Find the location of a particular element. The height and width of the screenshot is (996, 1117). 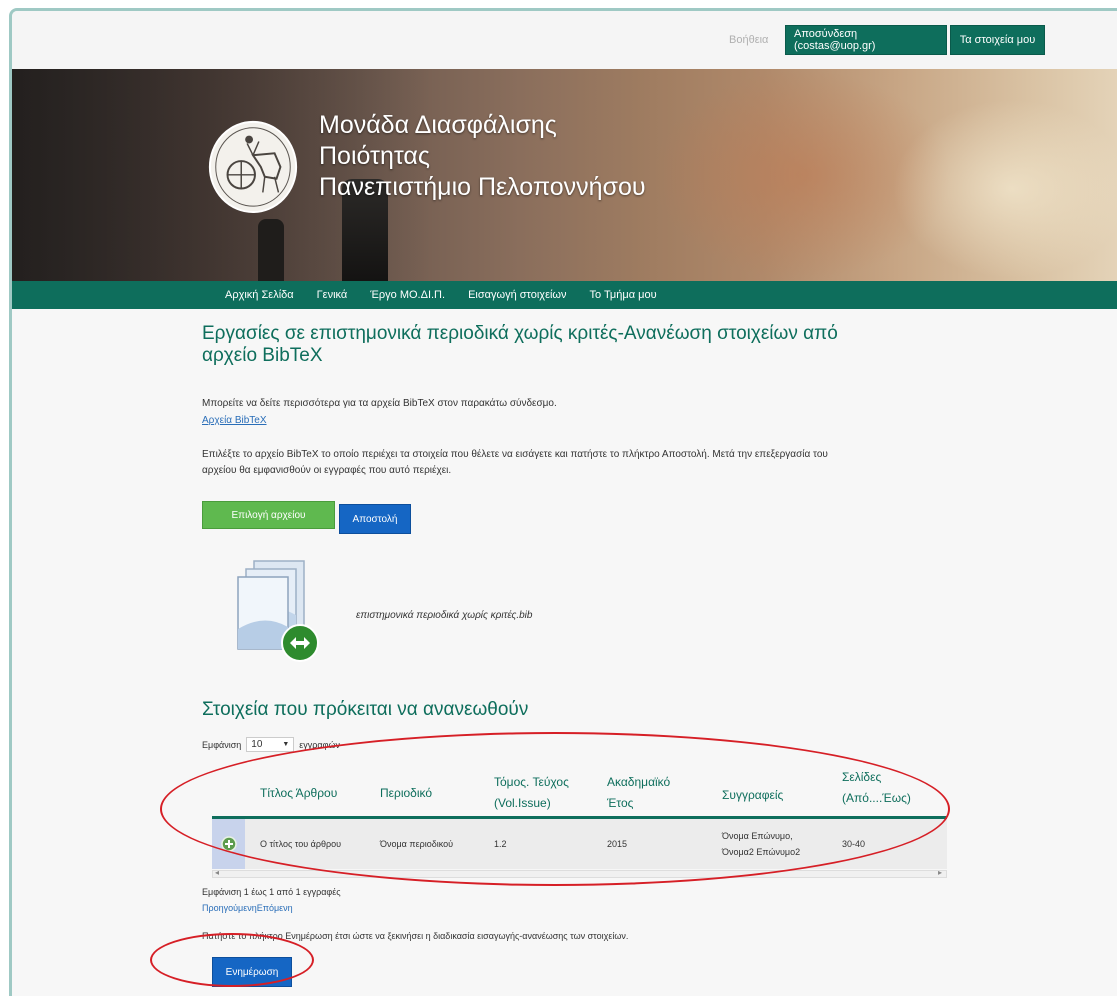

column-header-authors: Συγγραφείς is located at coordinates (752, 795).